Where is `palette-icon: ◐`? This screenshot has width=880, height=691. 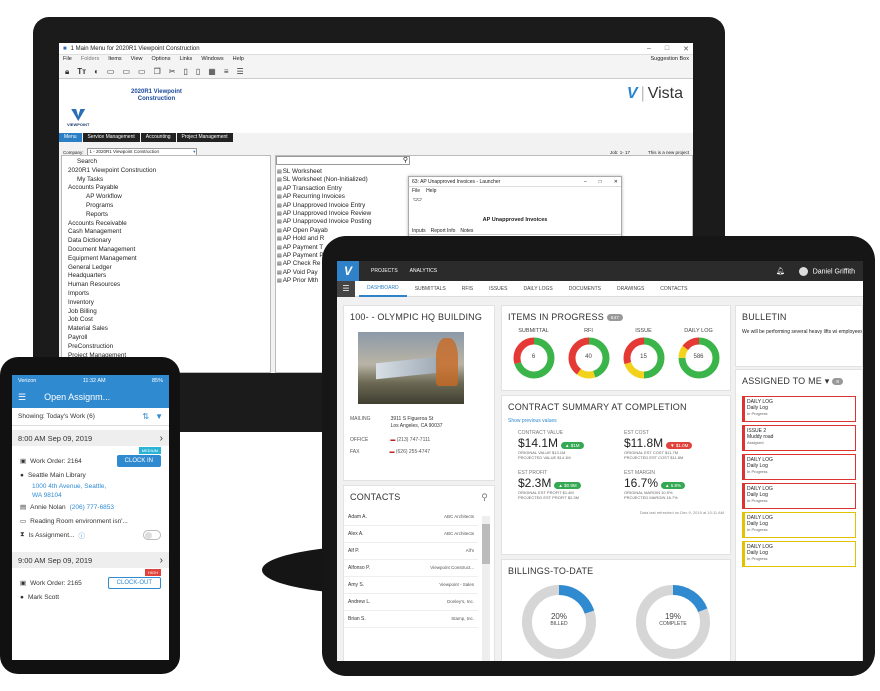 palette-icon: ◐ is located at coordinates (96, 71).